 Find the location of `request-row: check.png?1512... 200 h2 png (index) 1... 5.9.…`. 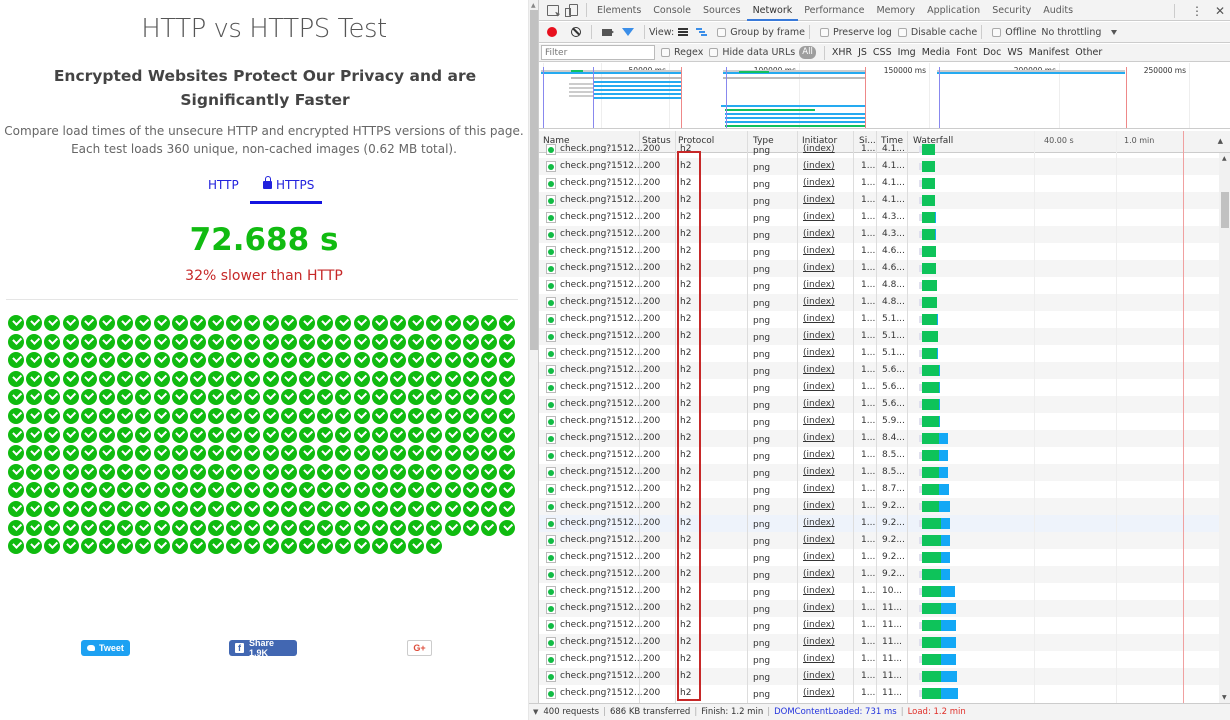

request-row: check.png?1512... 200 h2 png (index) 1... 5.9.… is located at coordinates (879, 421).